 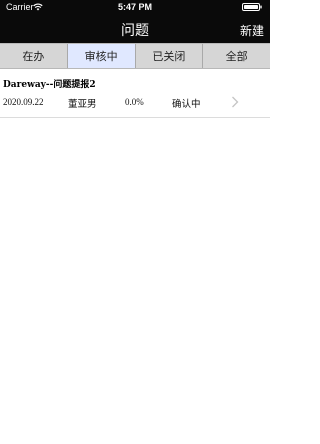 What do you see at coordinates (186, 104) in the screenshot?
I see `item-status: 确认中` at bounding box center [186, 104].